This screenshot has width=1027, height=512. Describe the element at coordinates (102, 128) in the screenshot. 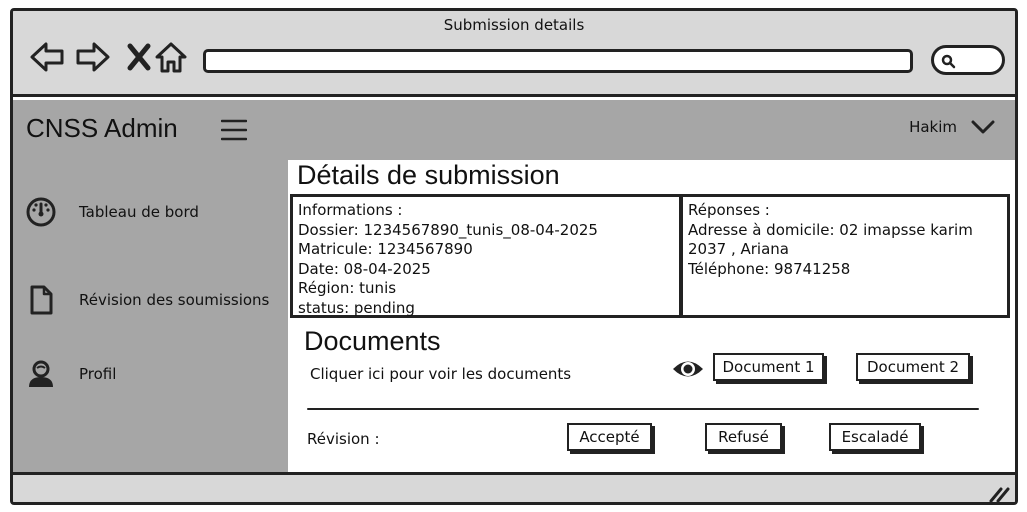

I see `brand-title: CNSS Admin` at that location.